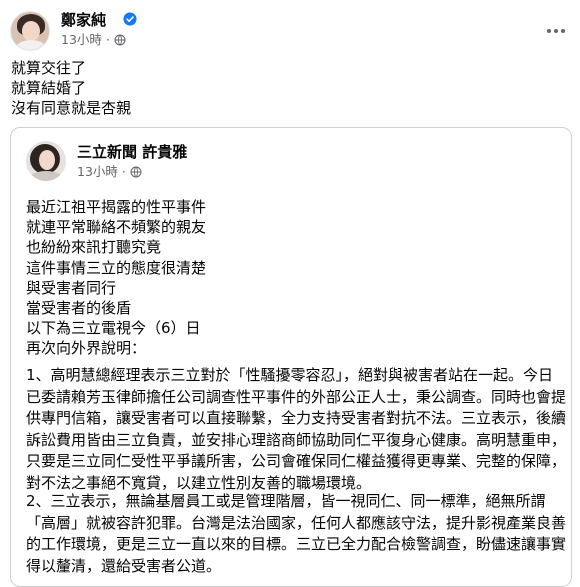 Image resolution: width=580 pixels, height=587 pixels. Describe the element at coordinates (116, 227) in the screenshot. I see `shared-line: 就連平常聯絡不頻繁的親友` at that location.